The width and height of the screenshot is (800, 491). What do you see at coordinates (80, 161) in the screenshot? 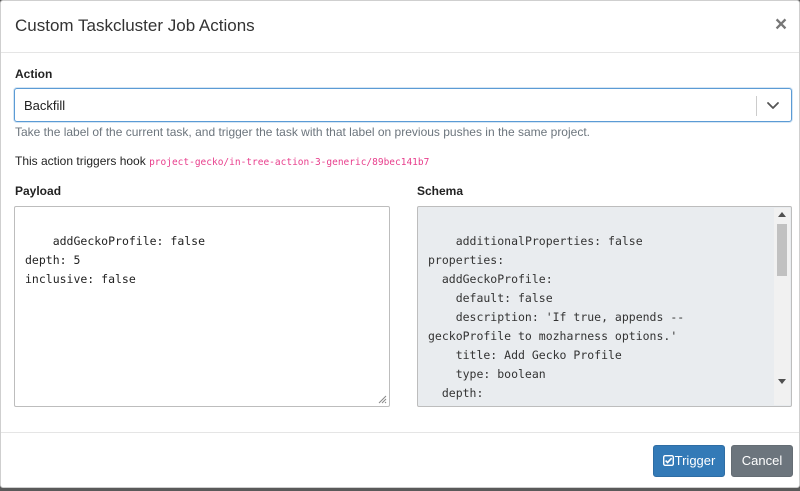
I see `hook-prefix: This action triggers hook` at bounding box center [80, 161].